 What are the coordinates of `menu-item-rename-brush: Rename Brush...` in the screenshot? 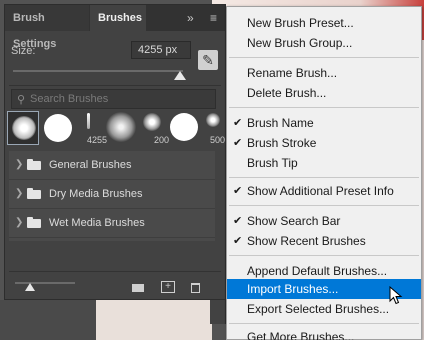 It's located at (324, 73).